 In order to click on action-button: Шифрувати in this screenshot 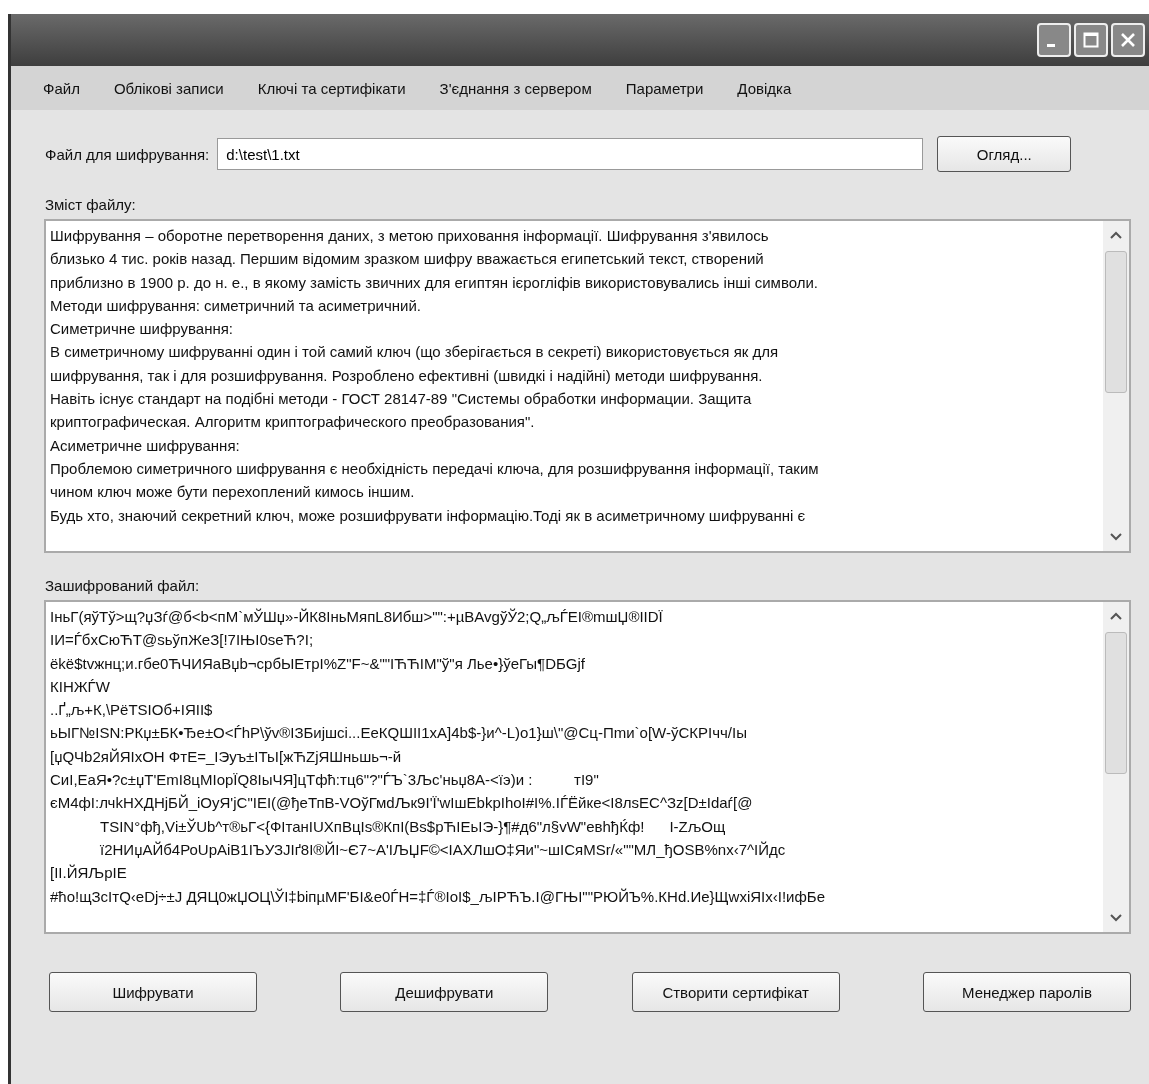, I will do `click(153, 992)`.